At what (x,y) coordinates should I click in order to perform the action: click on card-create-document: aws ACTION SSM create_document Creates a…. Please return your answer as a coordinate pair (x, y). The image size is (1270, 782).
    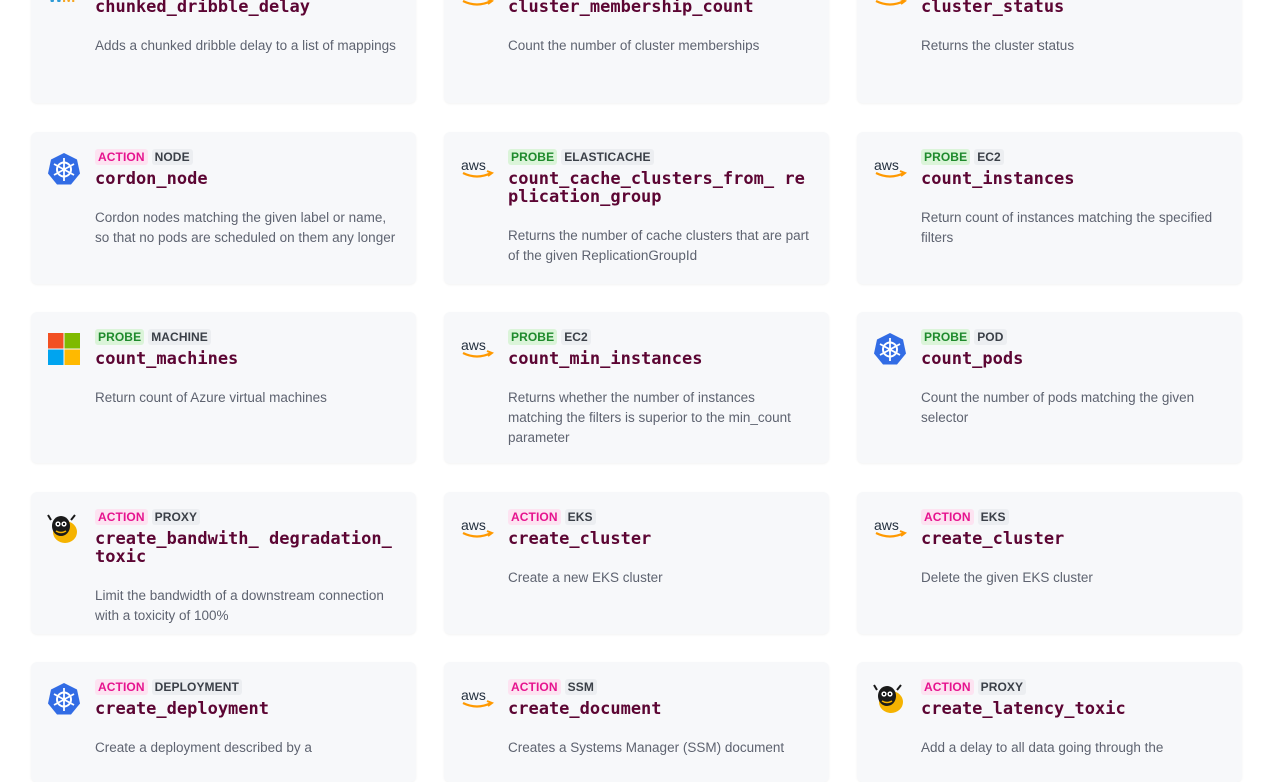
    Looking at the image, I should click on (636, 722).